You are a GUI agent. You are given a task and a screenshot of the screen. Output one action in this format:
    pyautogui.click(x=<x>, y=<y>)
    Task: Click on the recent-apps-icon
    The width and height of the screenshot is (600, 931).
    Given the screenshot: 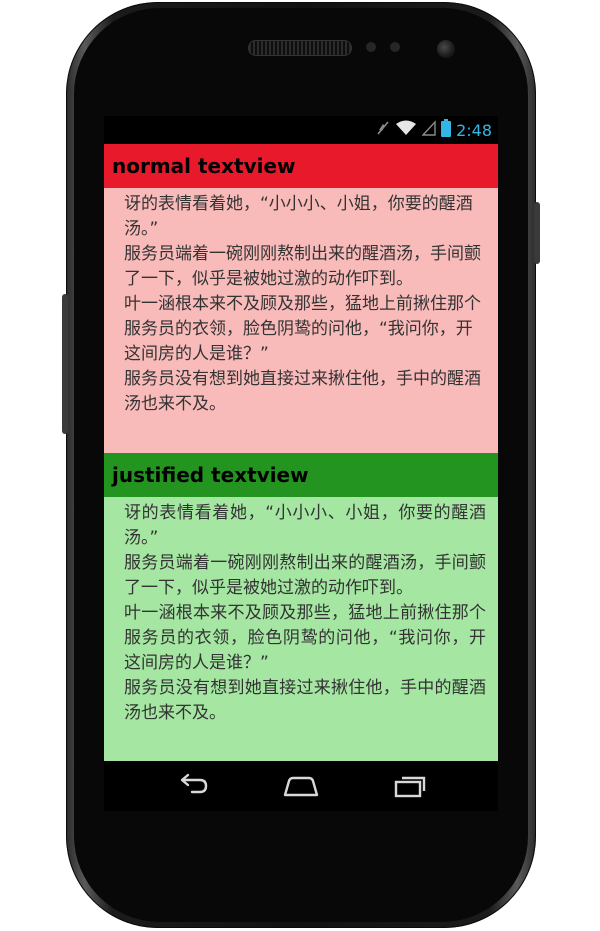 What is the action you would take?
    pyautogui.click(x=410, y=787)
    